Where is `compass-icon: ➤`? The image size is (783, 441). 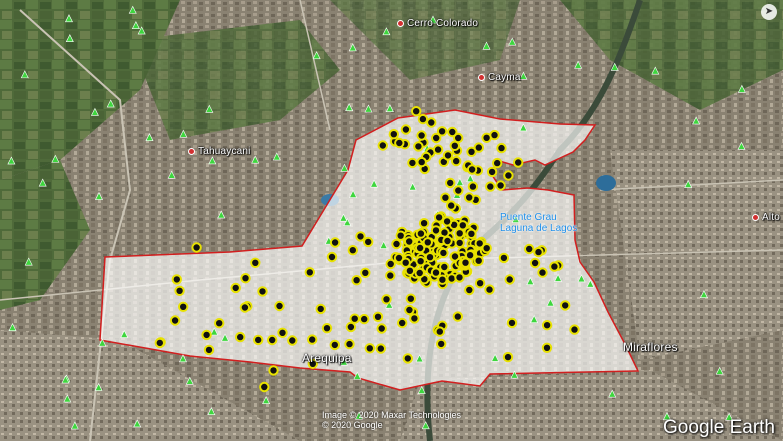
compass-icon: ➤ is located at coordinates (769, 12).